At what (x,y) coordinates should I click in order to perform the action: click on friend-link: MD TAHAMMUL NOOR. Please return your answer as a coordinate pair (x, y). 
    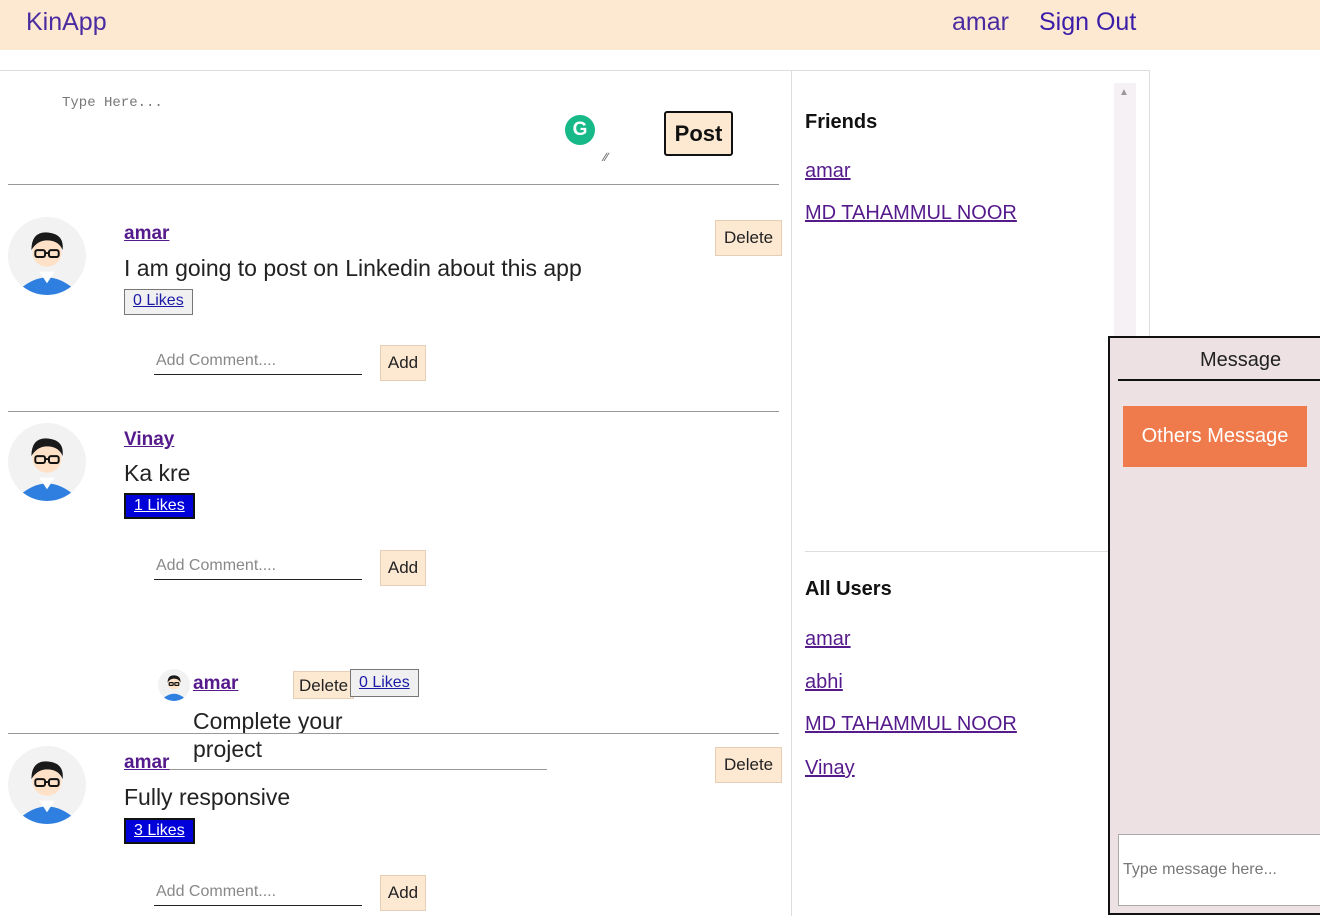
    Looking at the image, I should click on (911, 213).